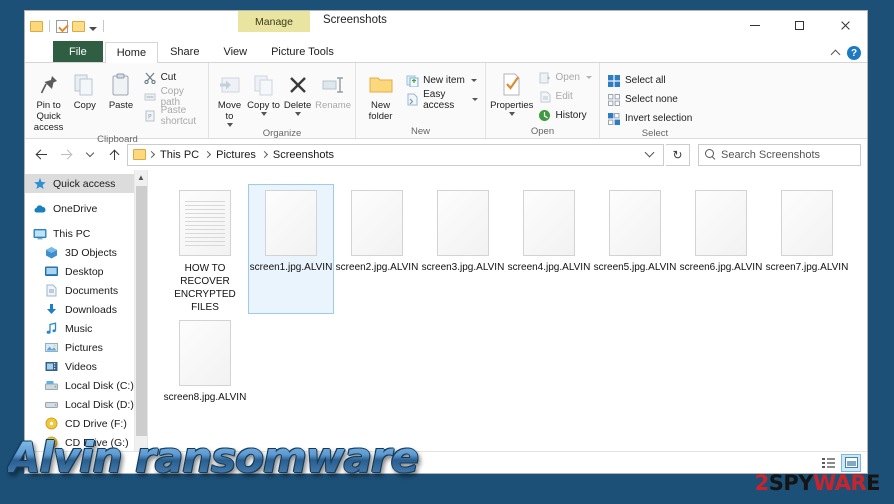 This screenshot has width=894, height=504. What do you see at coordinates (721, 267) in the screenshot?
I see `file-name: screen6.jpg.ALVIN` at bounding box center [721, 267].